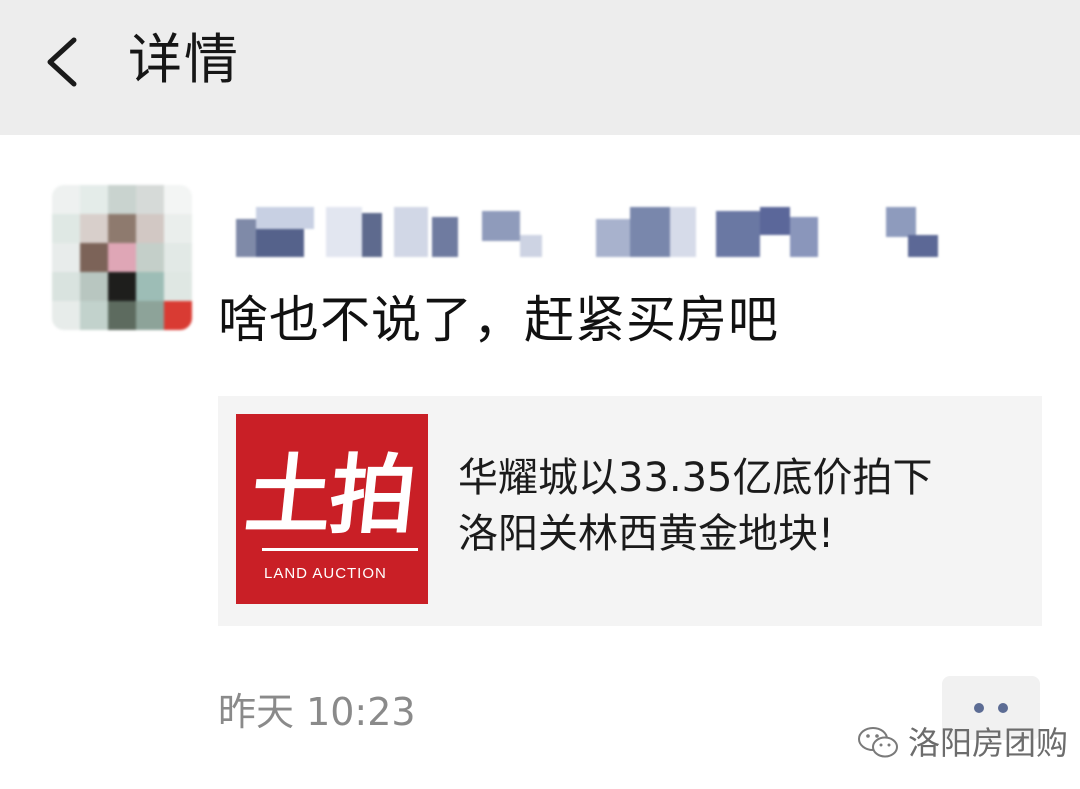  What do you see at coordinates (988, 743) in the screenshot?
I see `watermark-text: 洛阳房团购` at bounding box center [988, 743].